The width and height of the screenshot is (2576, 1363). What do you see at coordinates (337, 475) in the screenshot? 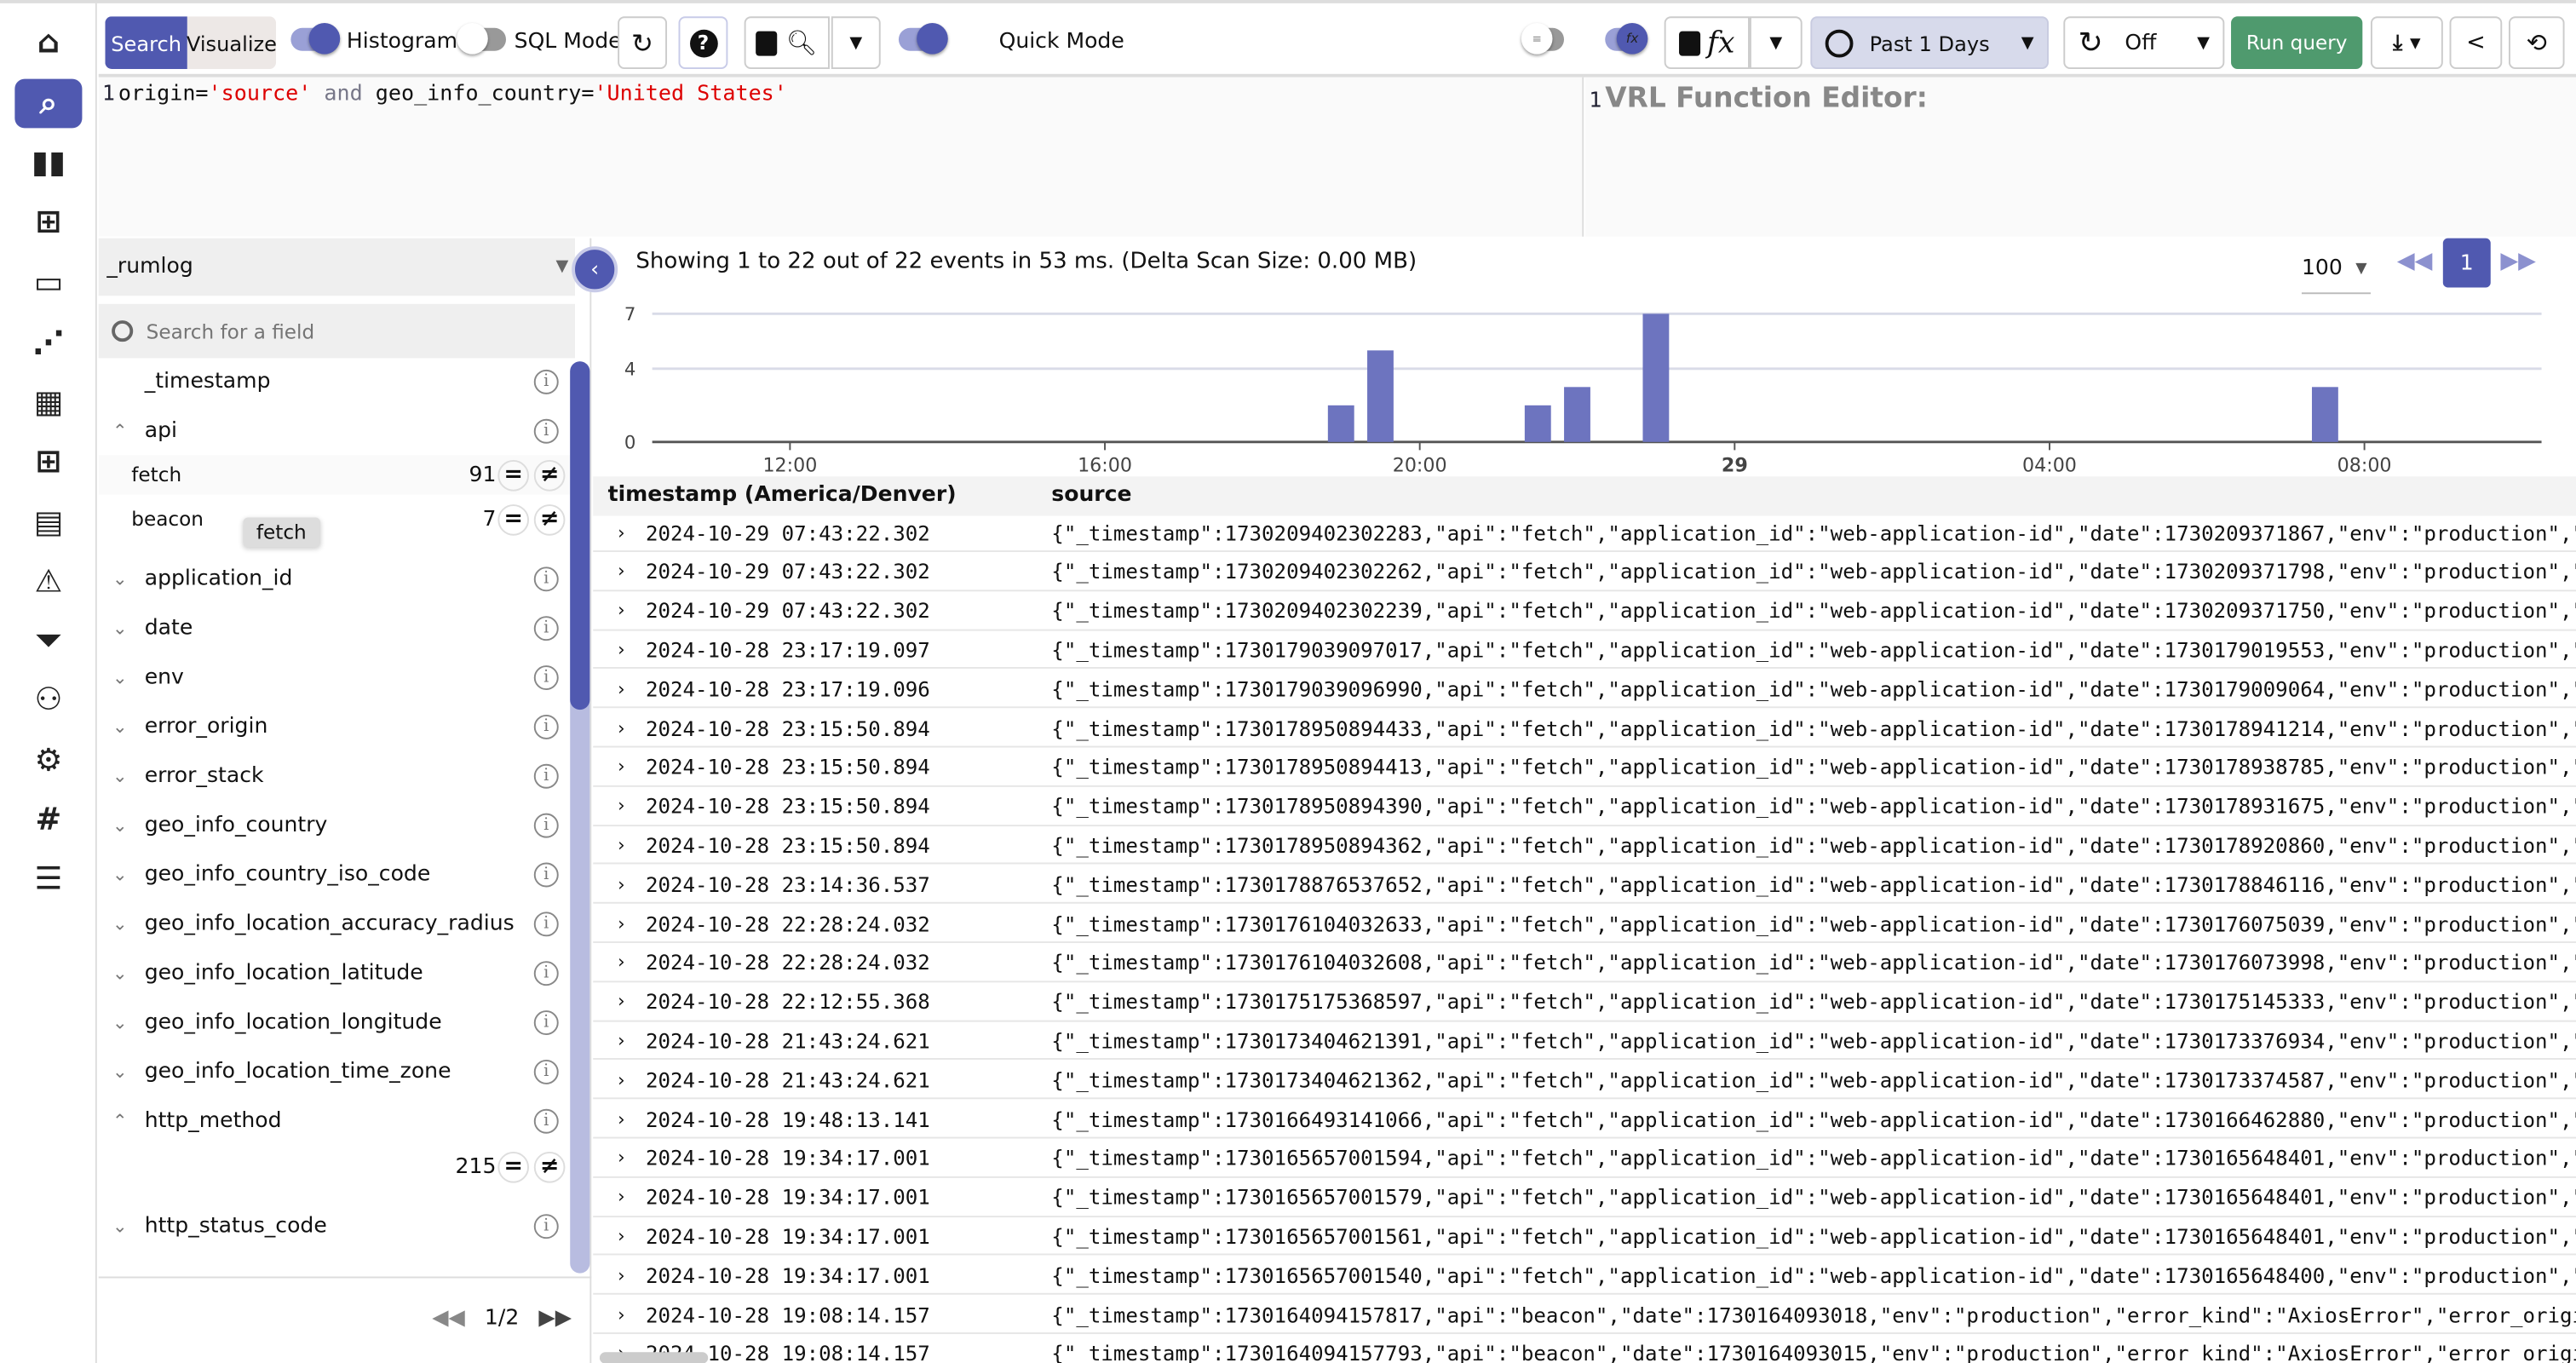
I see `field-value-row: fetch 91 = ≠` at bounding box center [337, 475].